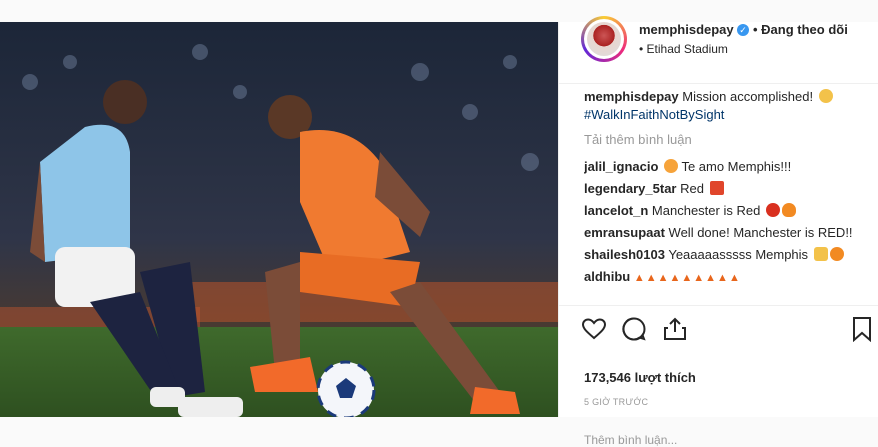 Image resolution: width=878 pixels, height=447 pixels. What do you see at coordinates (748, 96) in the screenshot?
I see `caption-text: Mission accomplished!` at bounding box center [748, 96].